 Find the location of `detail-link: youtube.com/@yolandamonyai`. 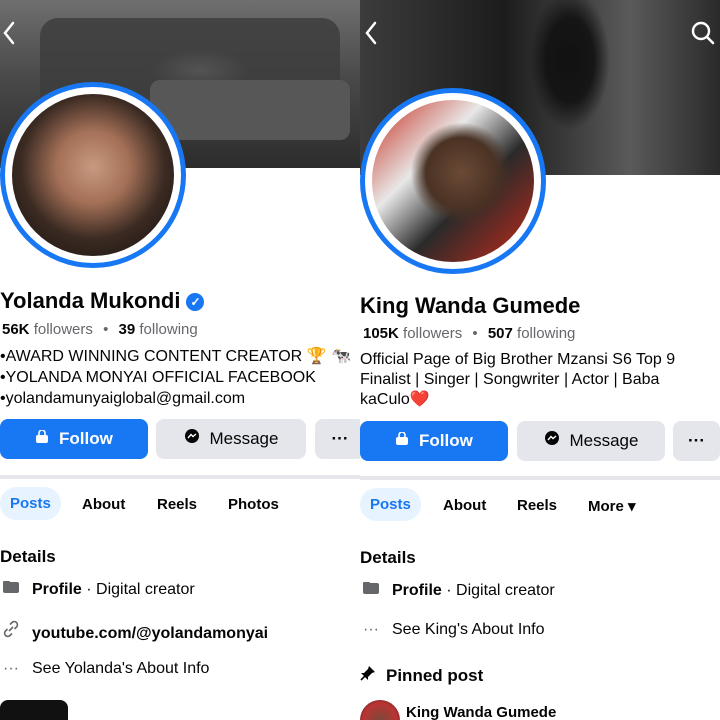

detail-link: youtube.com/@yolandamonyai is located at coordinates (134, 631).